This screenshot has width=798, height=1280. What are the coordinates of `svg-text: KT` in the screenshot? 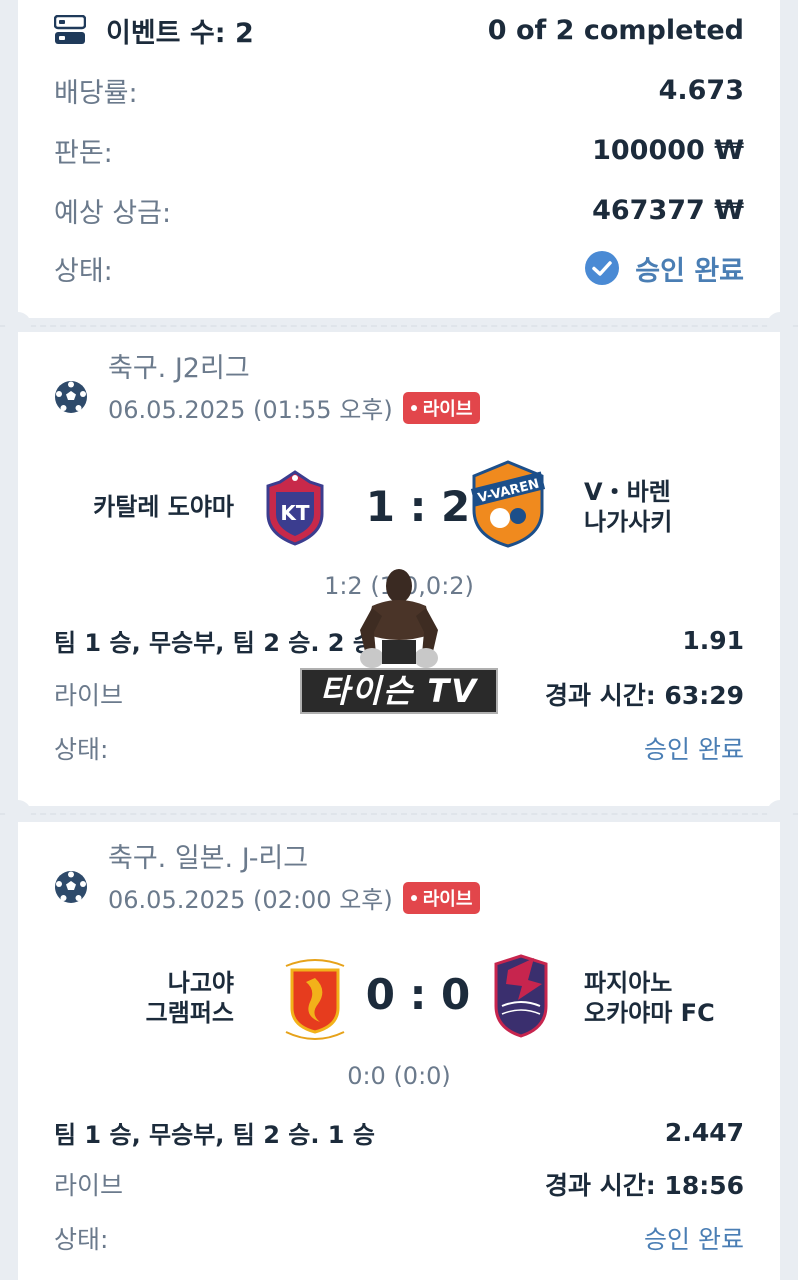 It's located at (294, 513).